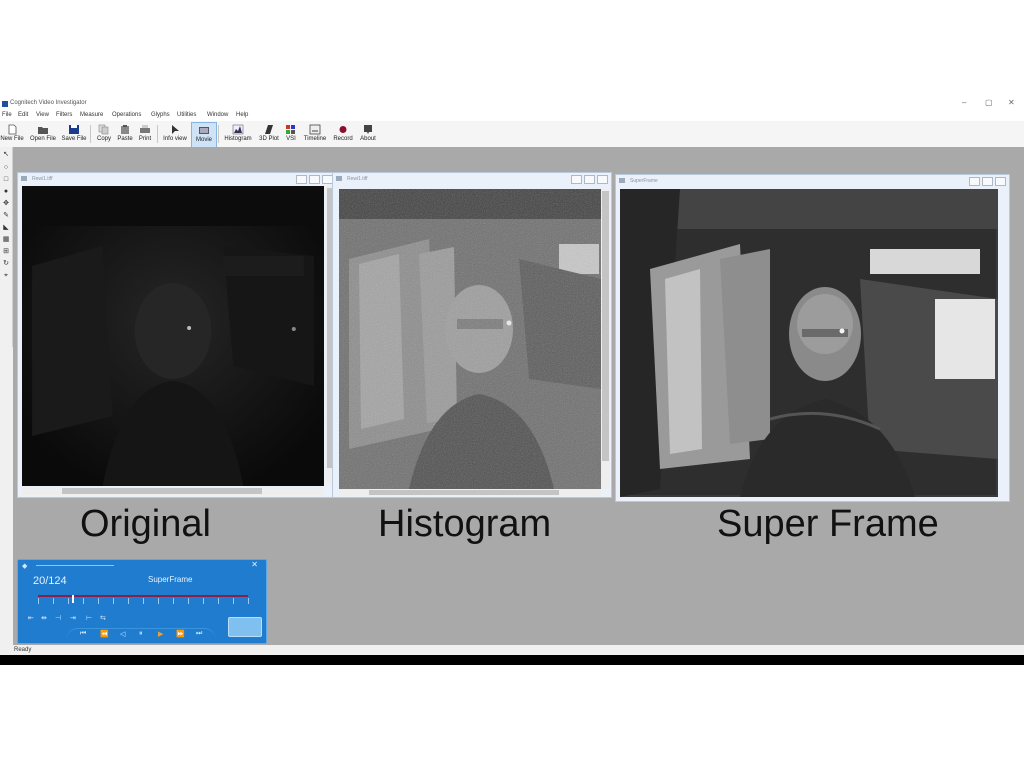 The width and height of the screenshot is (1024, 768). Describe the element at coordinates (343, 129) in the screenshot. I see `record-icon` at that location.